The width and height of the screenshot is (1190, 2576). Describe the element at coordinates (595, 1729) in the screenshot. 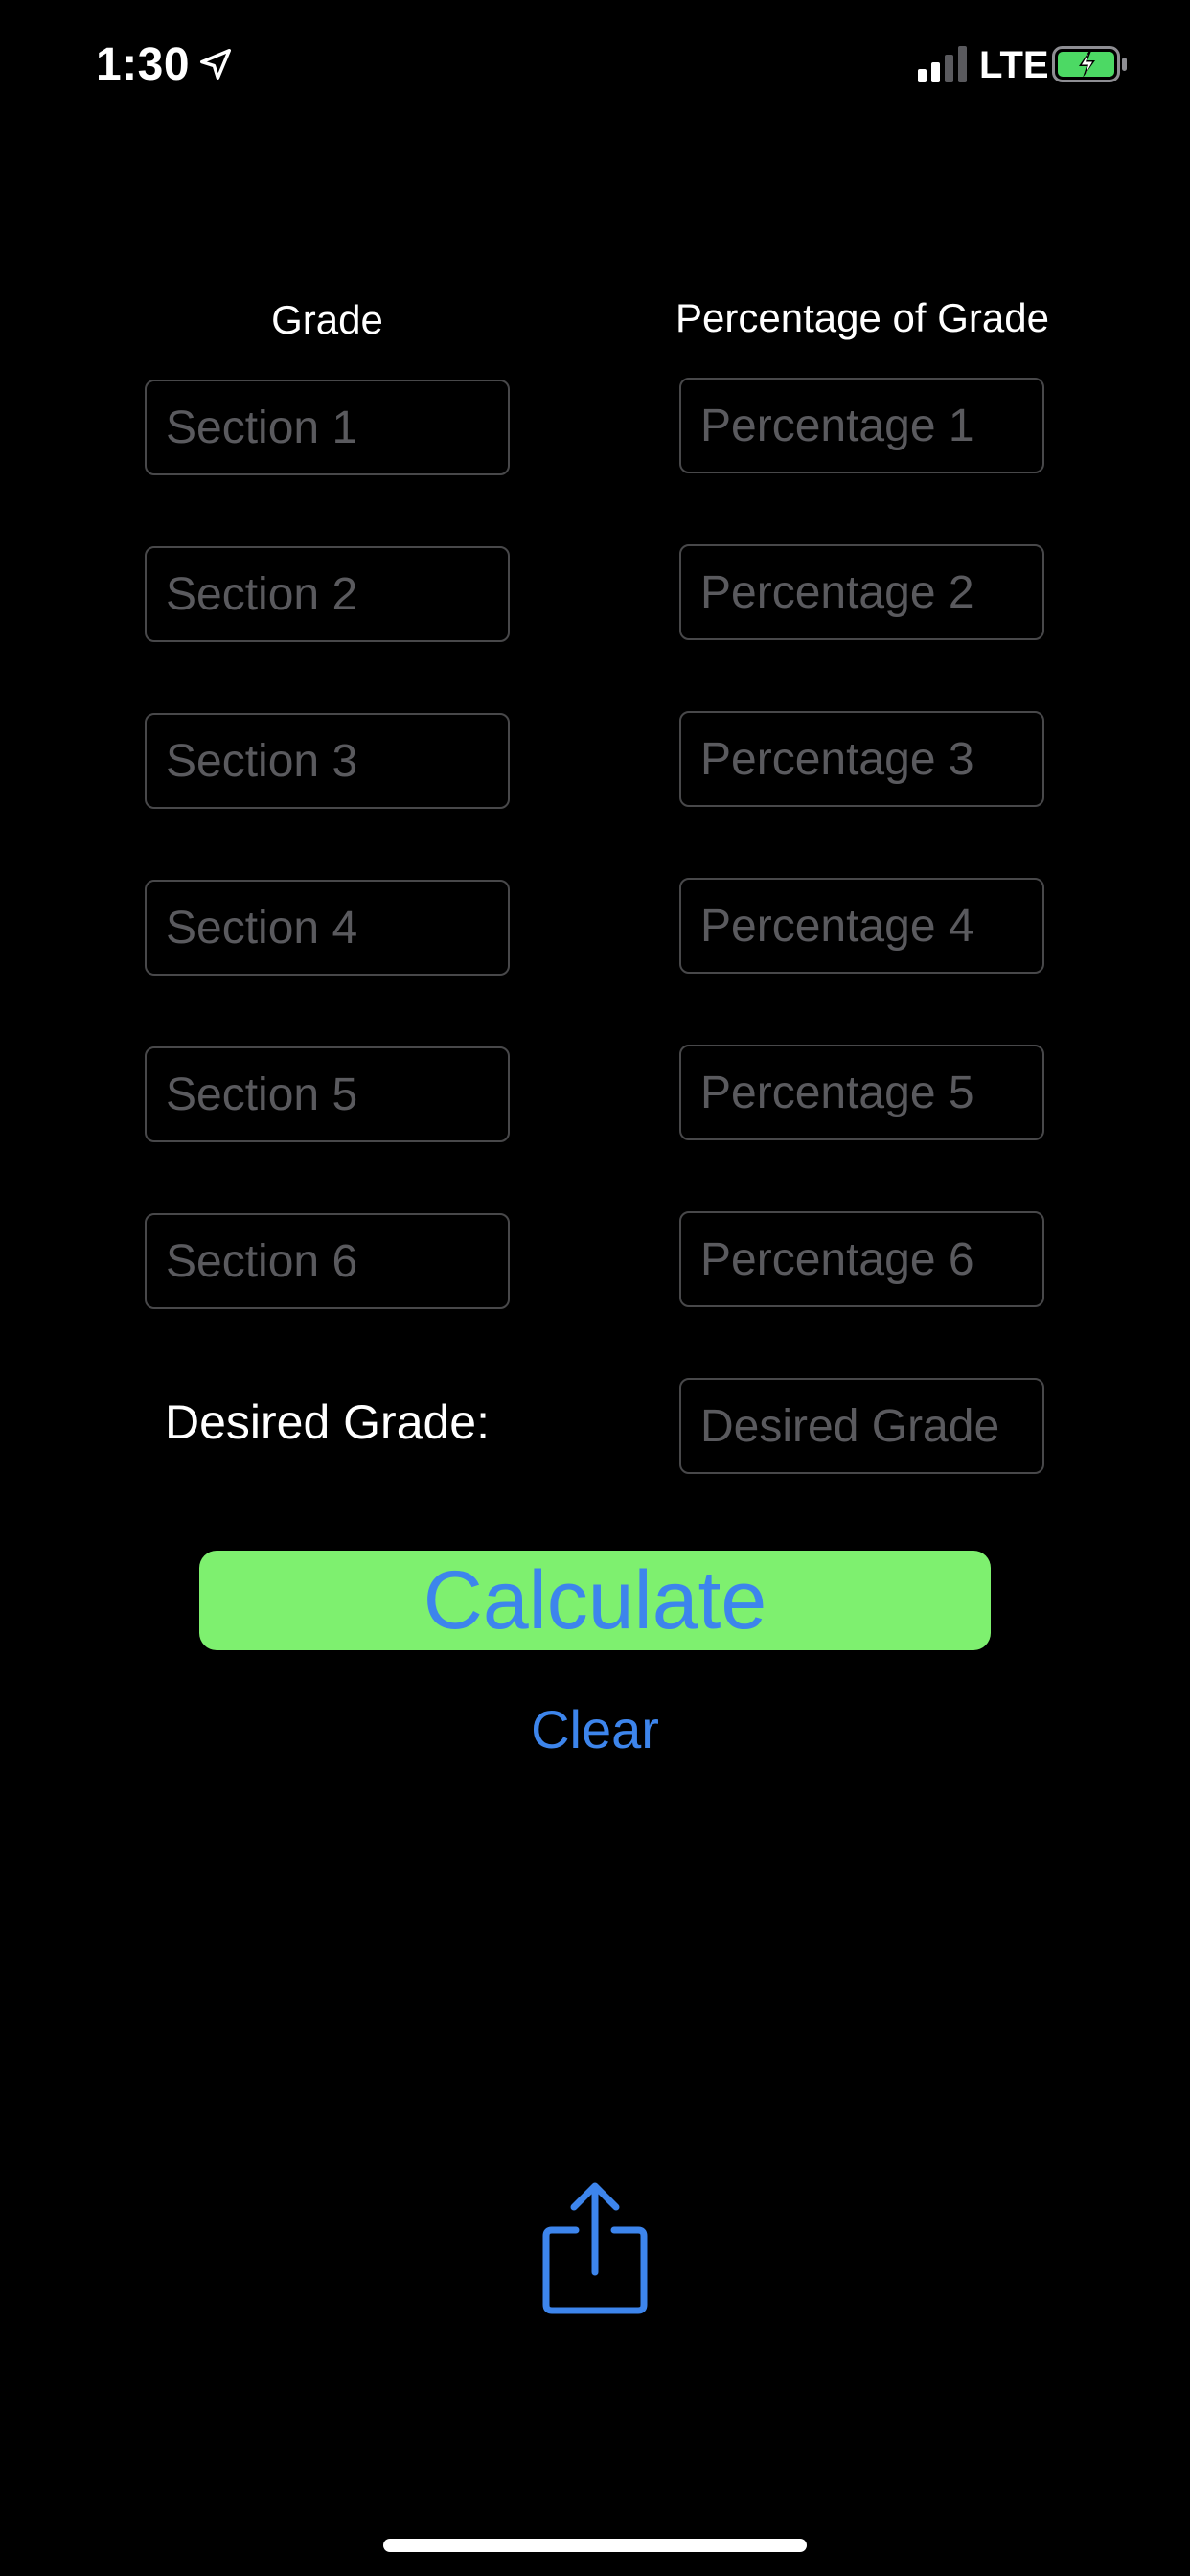

I see `clear-button: Clear` at that location.